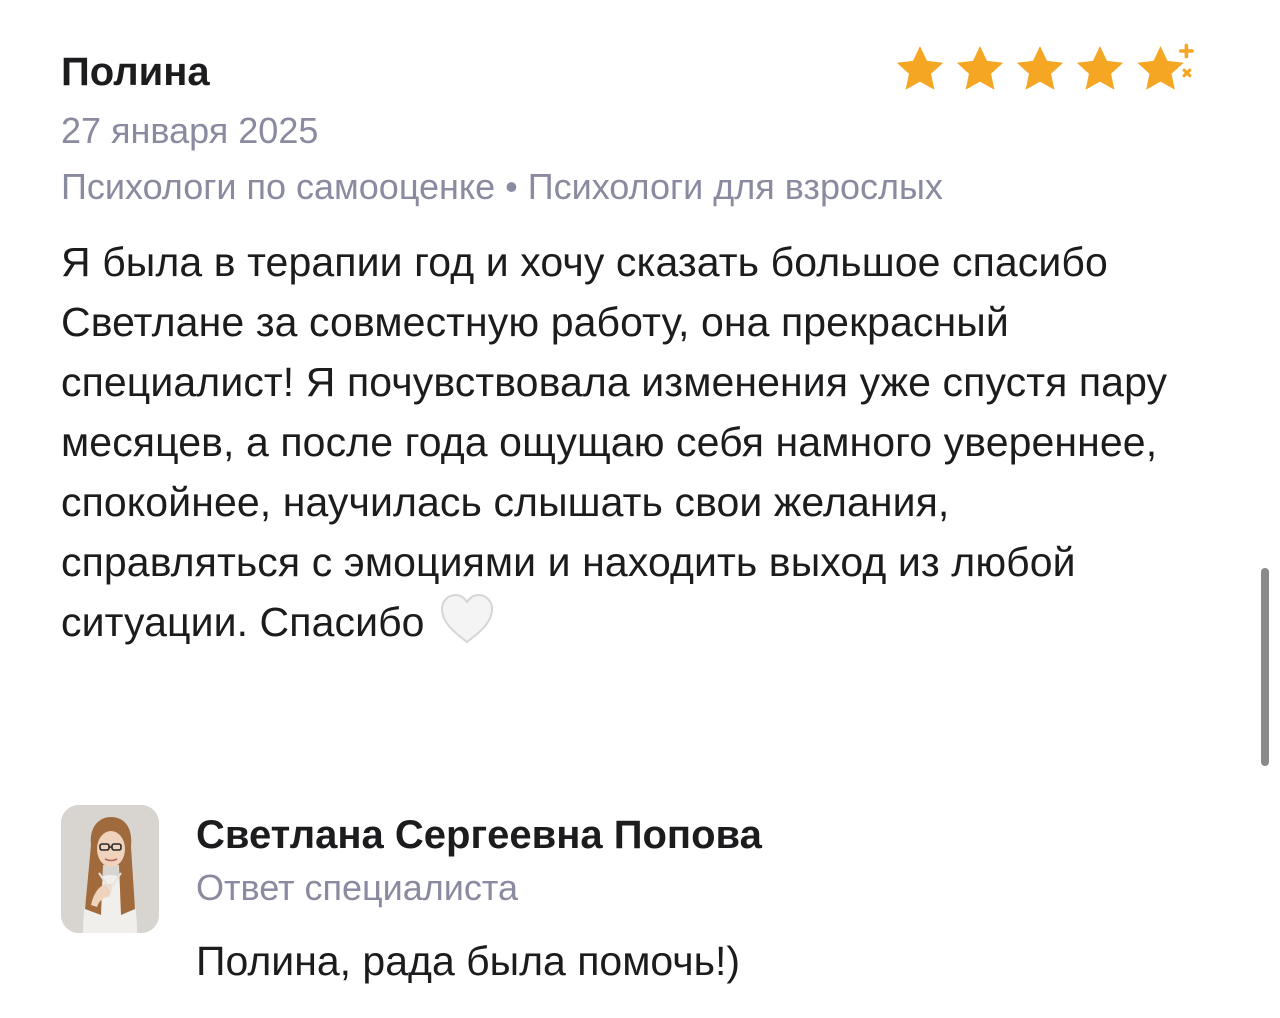 This screenshot has width=1280, height=1018. Describe the element at coordinates (468, 961) in the screenshot. I see `reply-text: Полина, рада была помочь!)` at that location.